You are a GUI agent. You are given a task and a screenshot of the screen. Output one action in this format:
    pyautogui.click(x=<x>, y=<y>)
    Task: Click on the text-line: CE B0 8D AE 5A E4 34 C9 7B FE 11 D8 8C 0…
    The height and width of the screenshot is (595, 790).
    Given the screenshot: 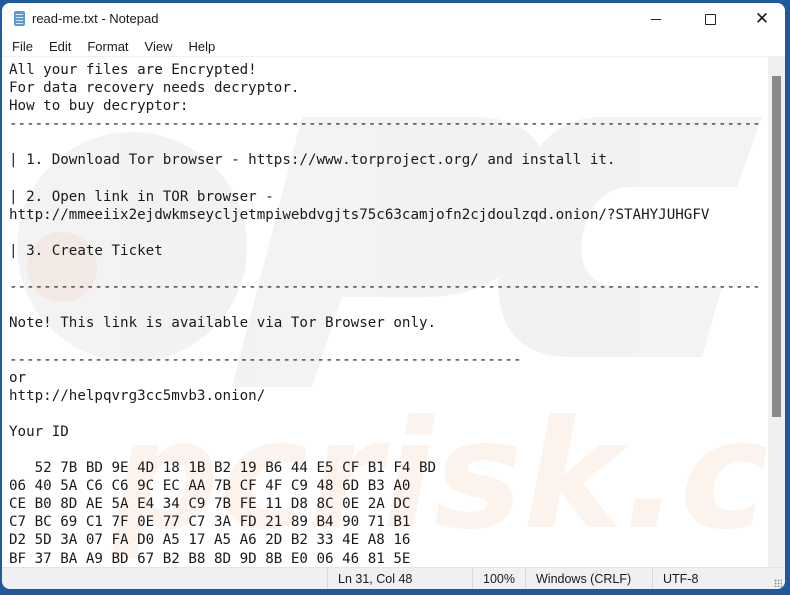 What is the action you would take?
    pyautogui.click(x=210, y=504)
    